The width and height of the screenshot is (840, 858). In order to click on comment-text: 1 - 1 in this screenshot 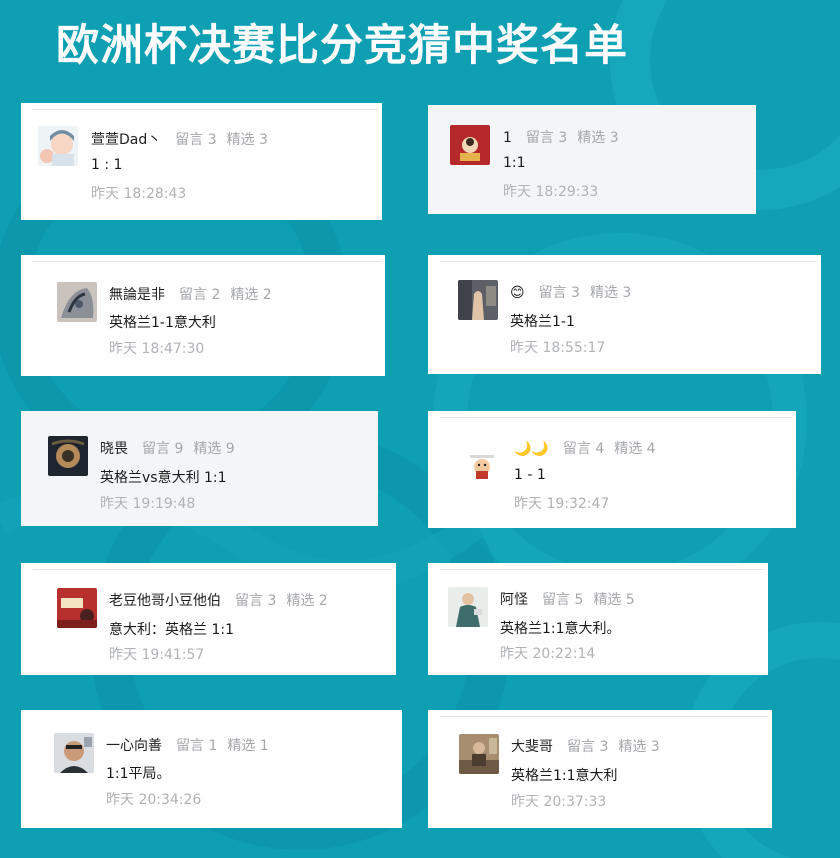, I will do `click(530, 475)`.